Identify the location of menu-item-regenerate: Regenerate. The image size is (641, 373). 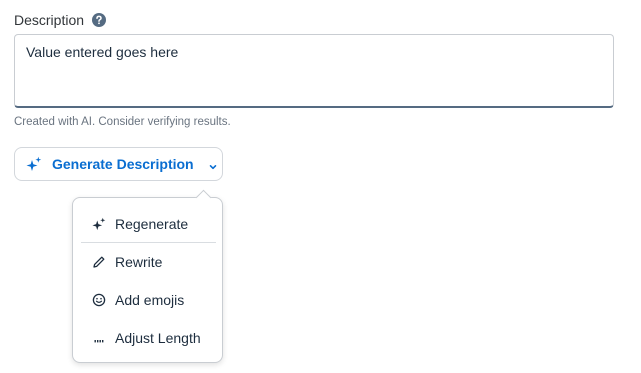
(147, 224).